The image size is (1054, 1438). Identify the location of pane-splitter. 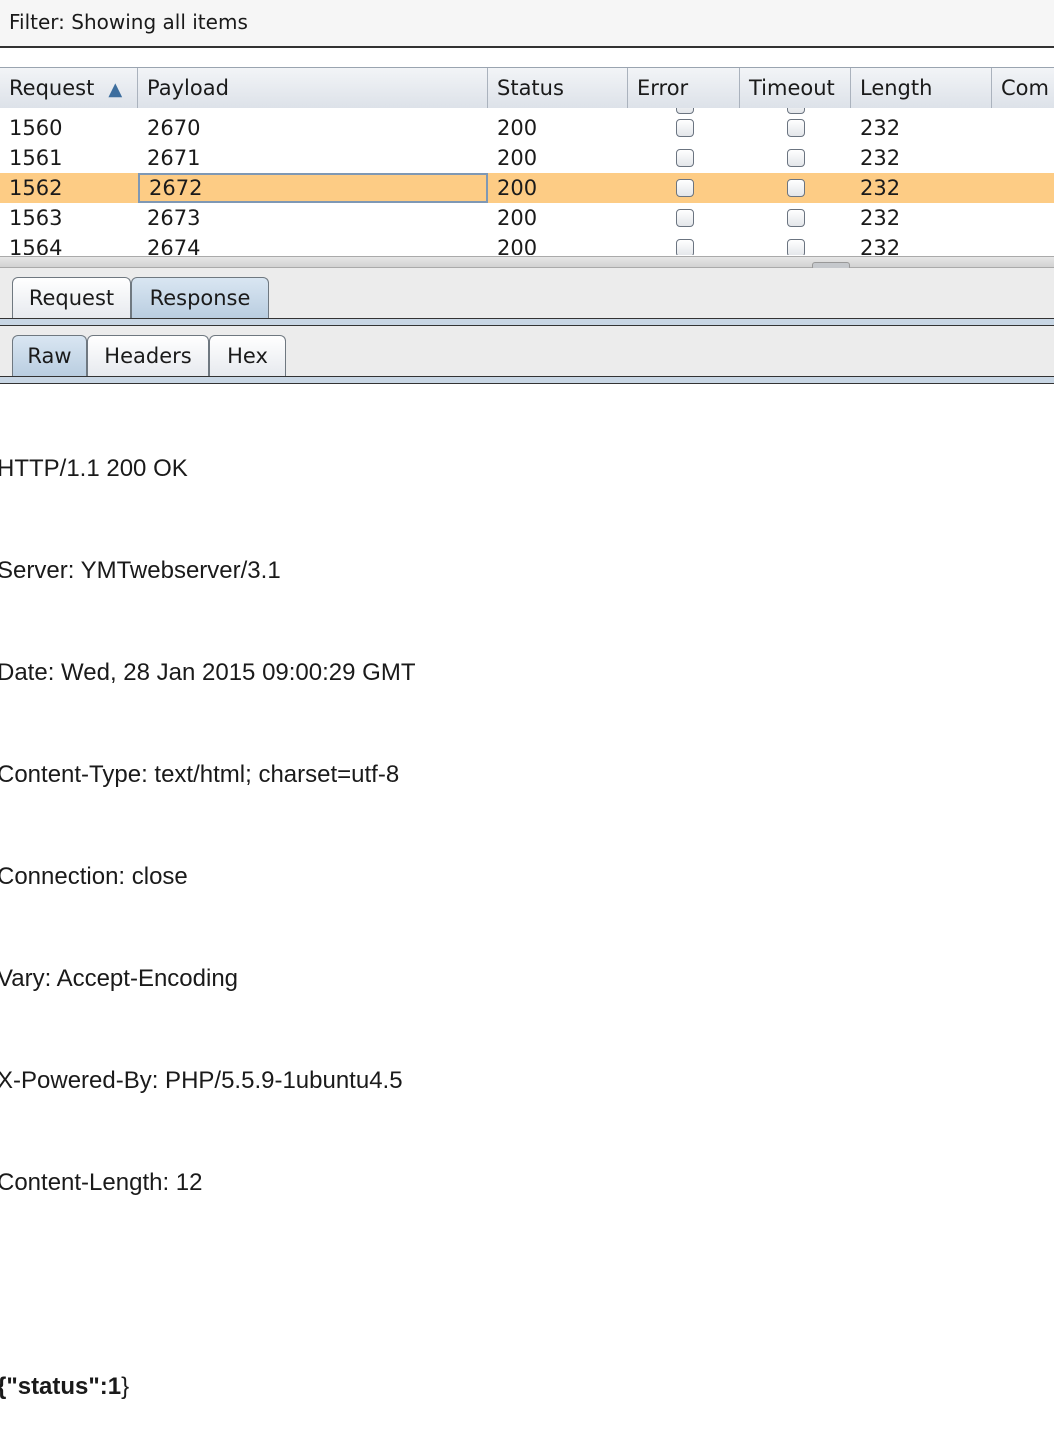
(527, 262).